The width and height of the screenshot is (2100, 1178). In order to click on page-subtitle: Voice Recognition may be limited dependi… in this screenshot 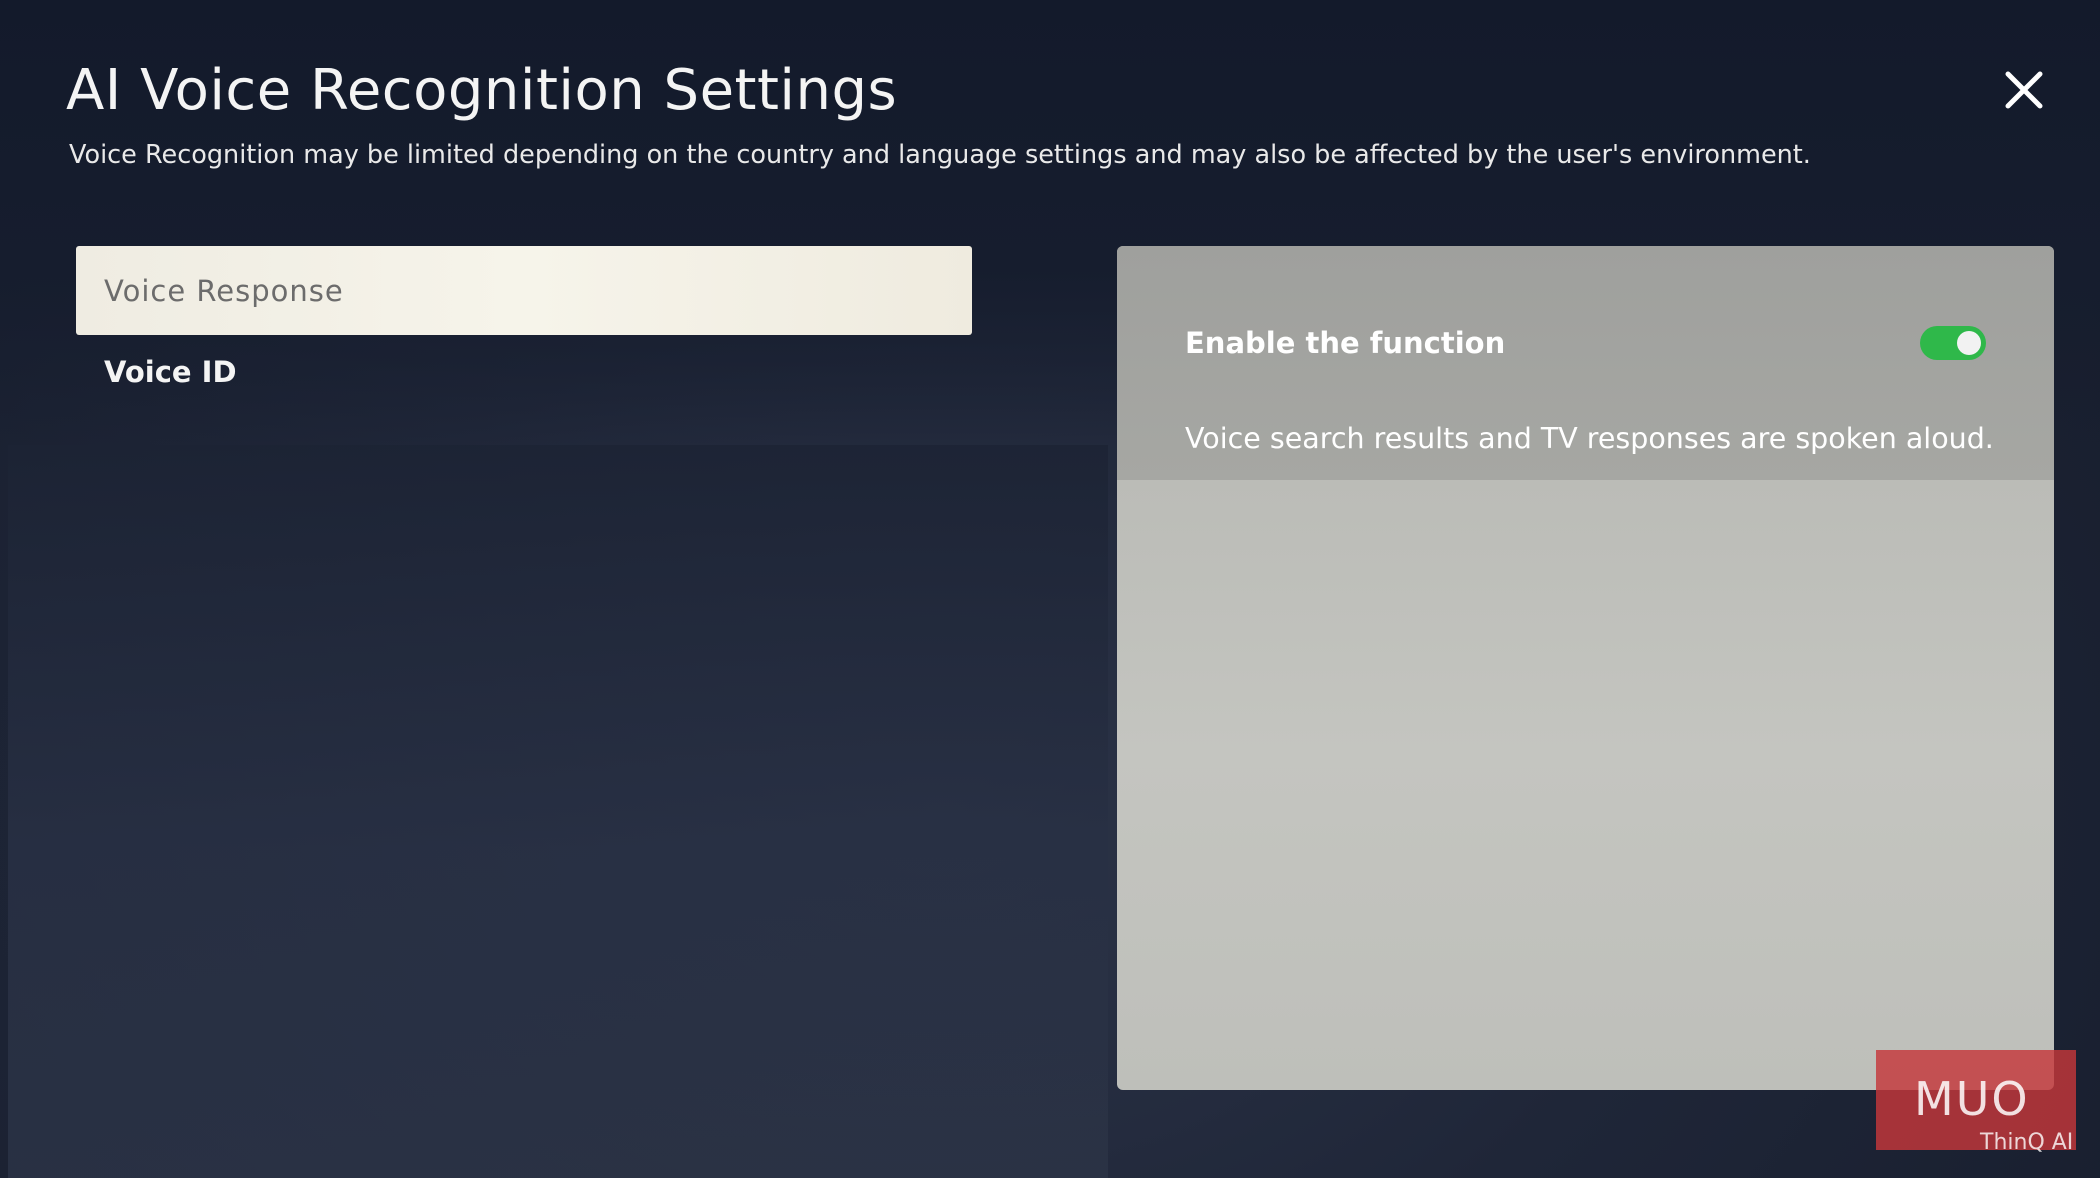, I will do `click(940, 155)`.